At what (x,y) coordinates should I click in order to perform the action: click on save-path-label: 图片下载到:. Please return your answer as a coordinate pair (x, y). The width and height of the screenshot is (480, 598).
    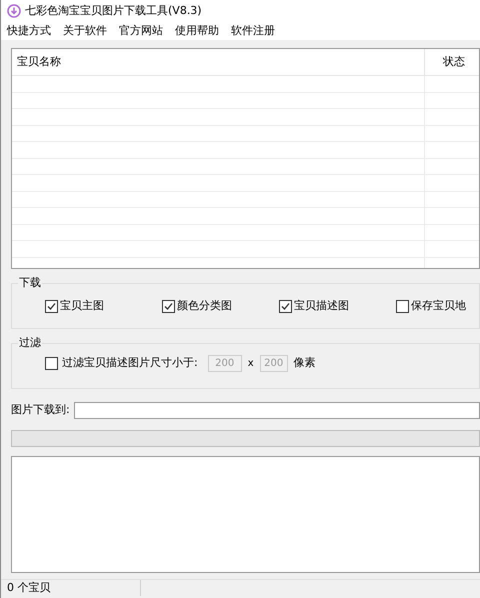
    Looking at the image, I should click on (40, 410).